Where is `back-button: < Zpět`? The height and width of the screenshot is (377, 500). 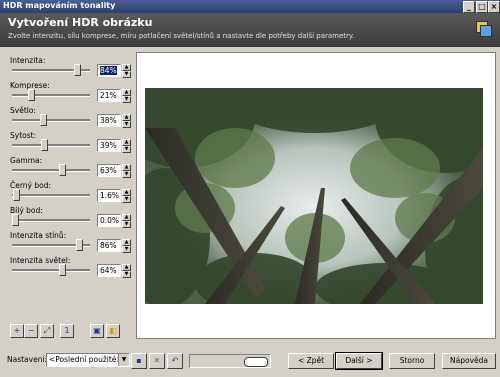
back-button: < Zpět is located at coordinates (311, 361).